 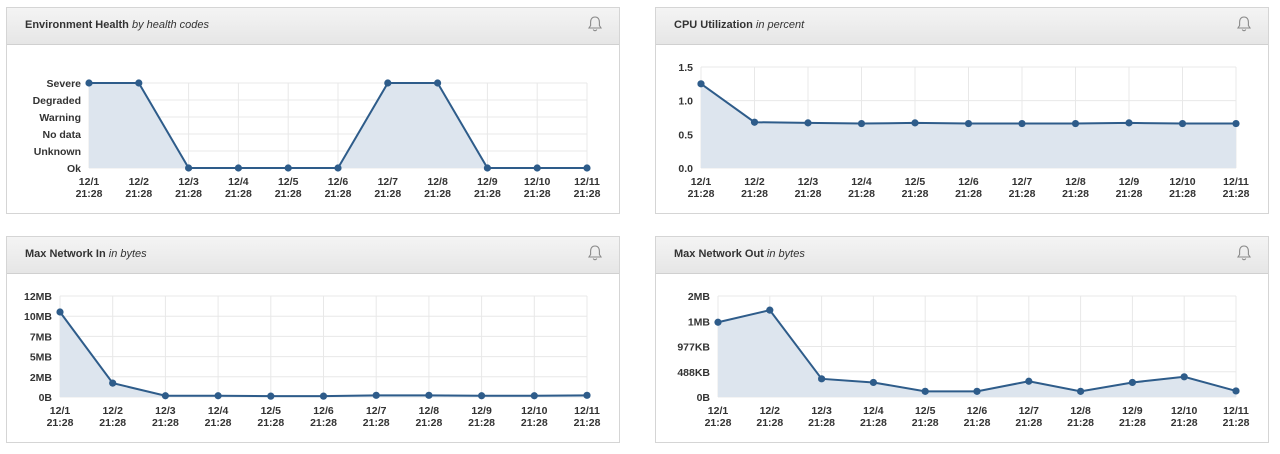 What do you see at coordinates (739, 25) in the screenshot?
I see `panel-title: CPU Utilization in percent` at bounding box center [739, 25].